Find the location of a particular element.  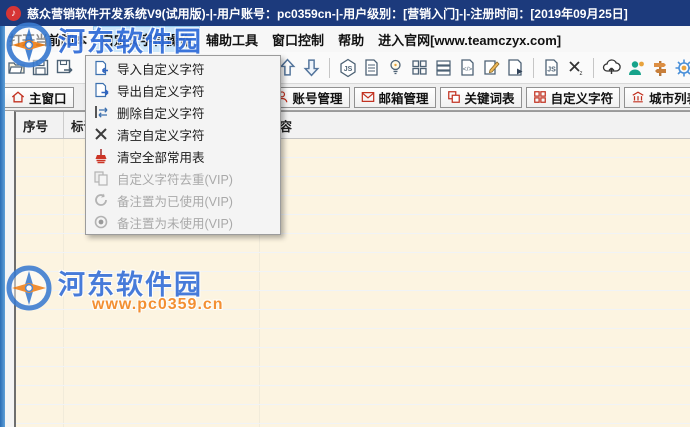

cloud-upload-icon is located at coordinates (611, 67).